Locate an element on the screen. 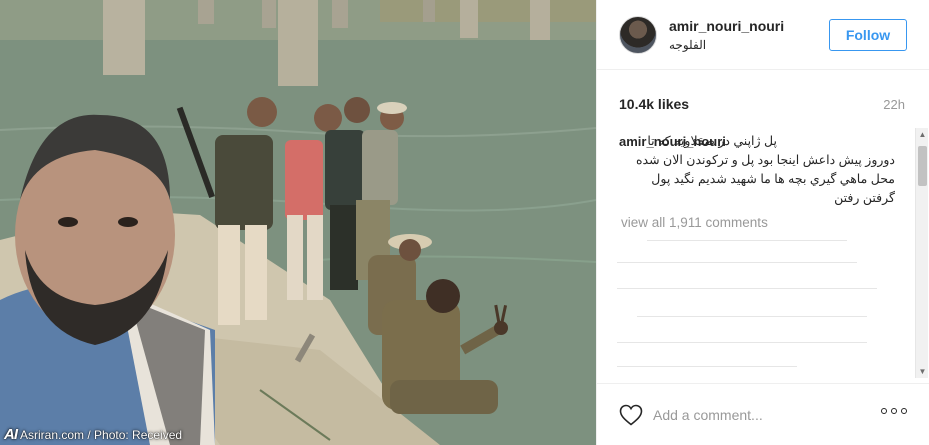  avatar is located at coordinates (638, 35).